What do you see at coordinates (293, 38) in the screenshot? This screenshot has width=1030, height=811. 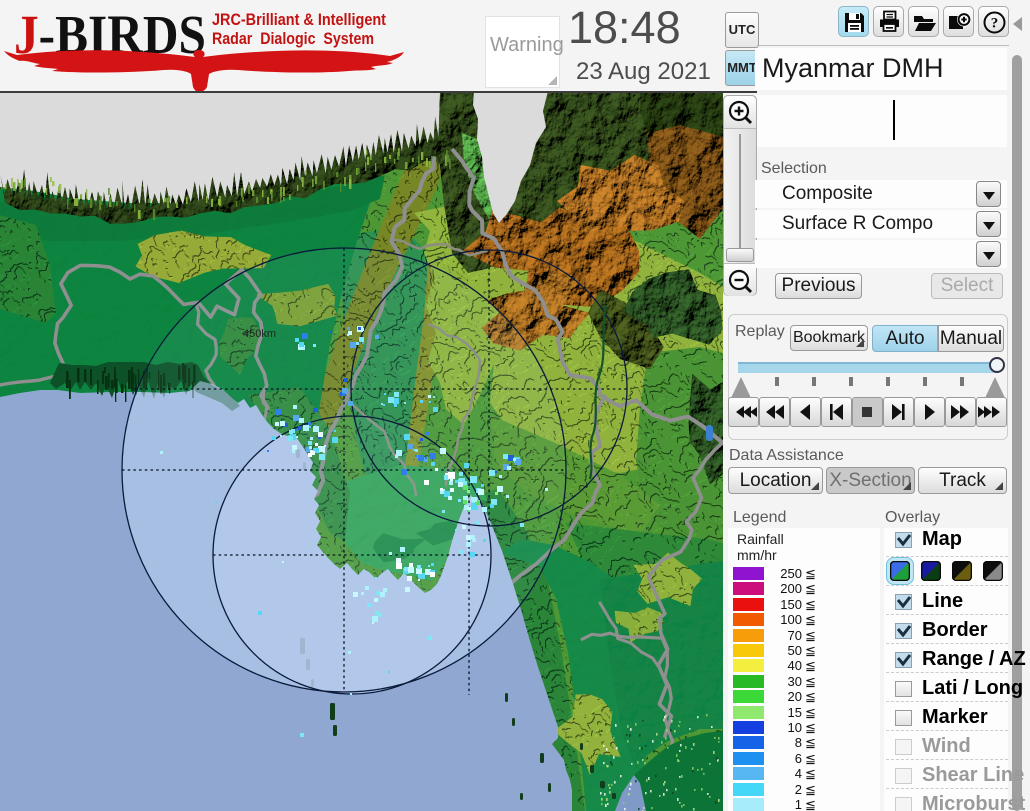 I see `svg-text: Radar Dialogic System` at bounding box center [293, 38].